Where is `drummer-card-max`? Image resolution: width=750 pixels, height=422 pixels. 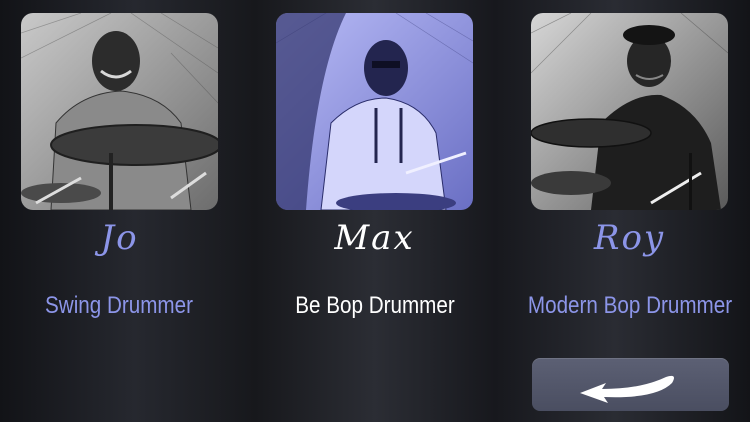 drummer-card-max is located at coordinates (374, 111).